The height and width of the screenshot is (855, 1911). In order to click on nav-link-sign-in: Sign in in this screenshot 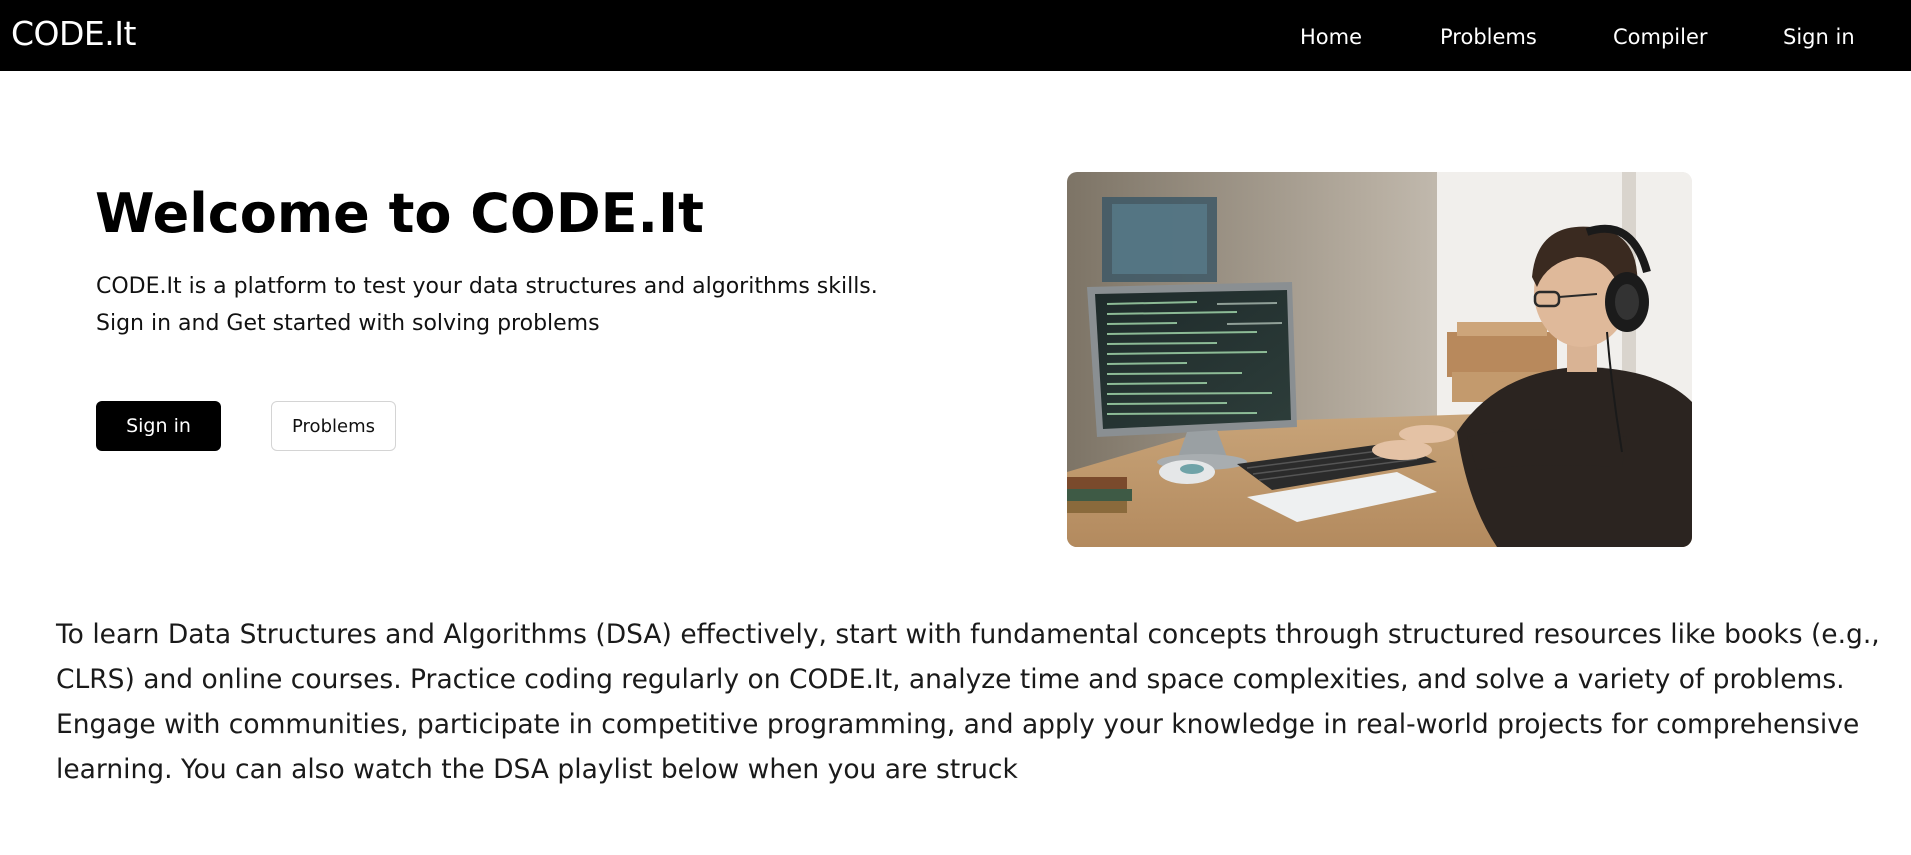, I will do `click(1819, 37)`.